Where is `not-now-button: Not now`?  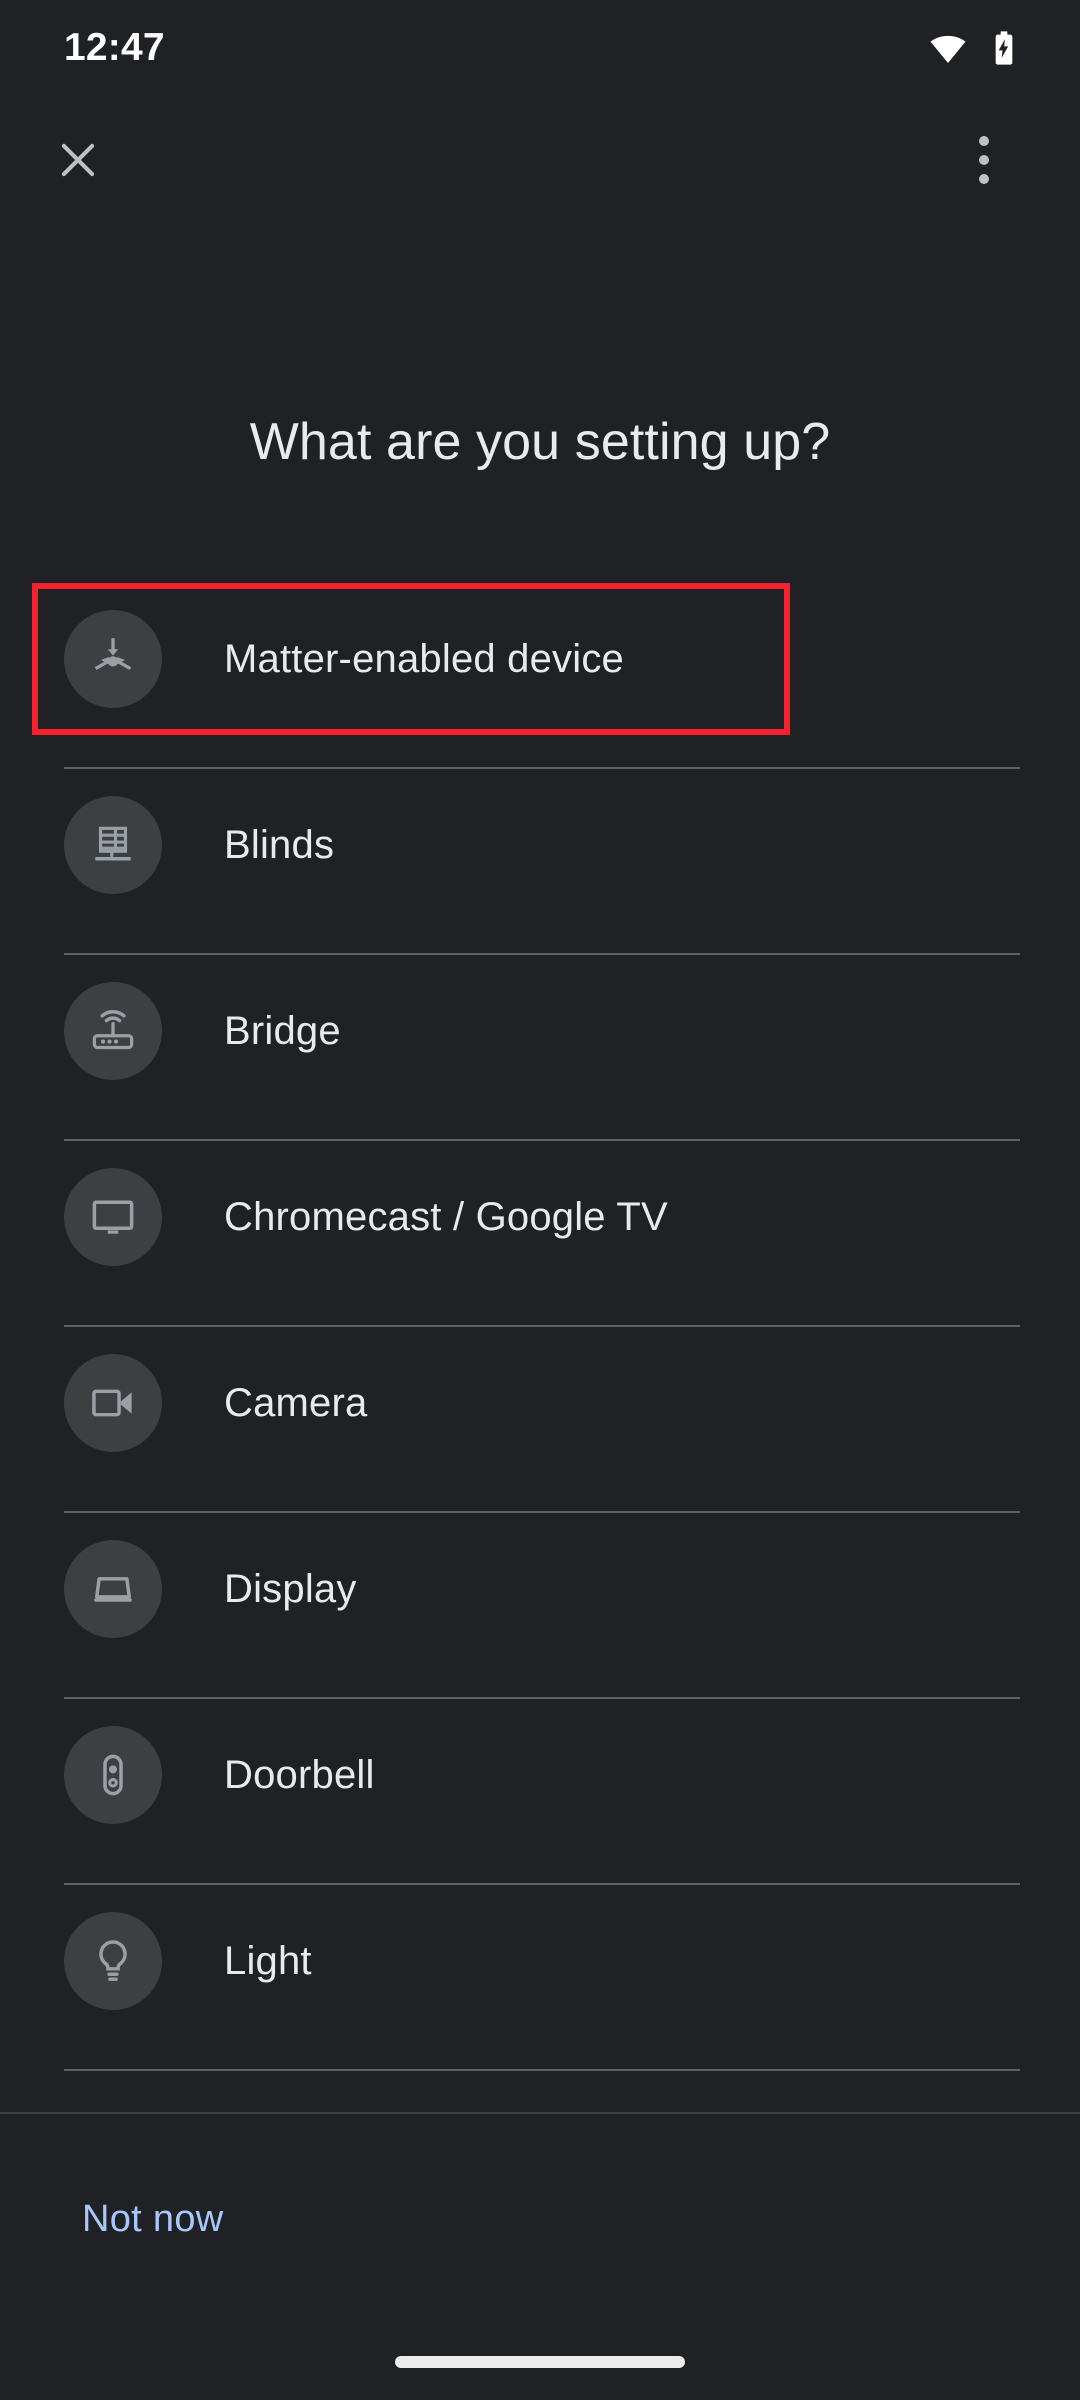
not-now-button: Not now is located at coordinates (153, 2219).